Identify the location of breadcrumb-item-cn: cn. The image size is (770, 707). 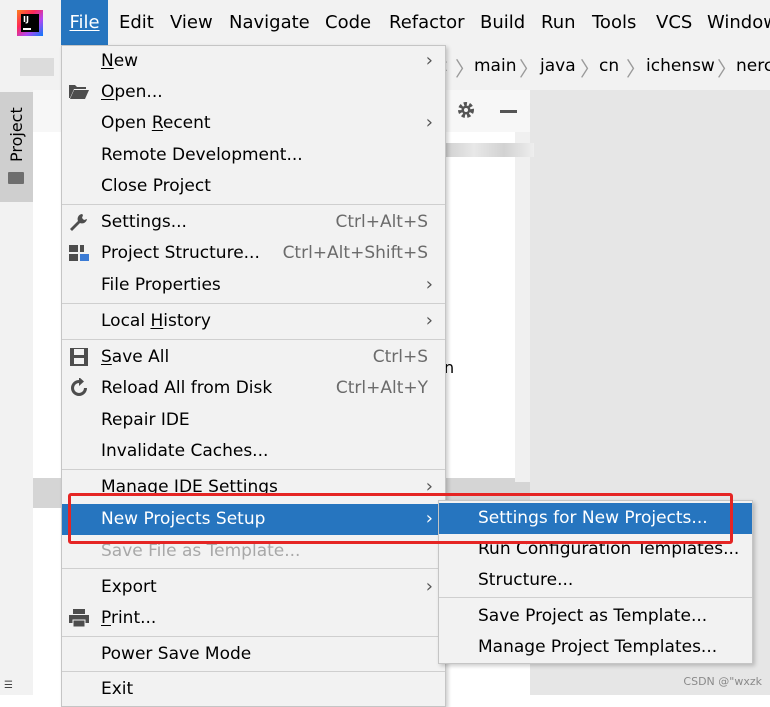
(609, 66).